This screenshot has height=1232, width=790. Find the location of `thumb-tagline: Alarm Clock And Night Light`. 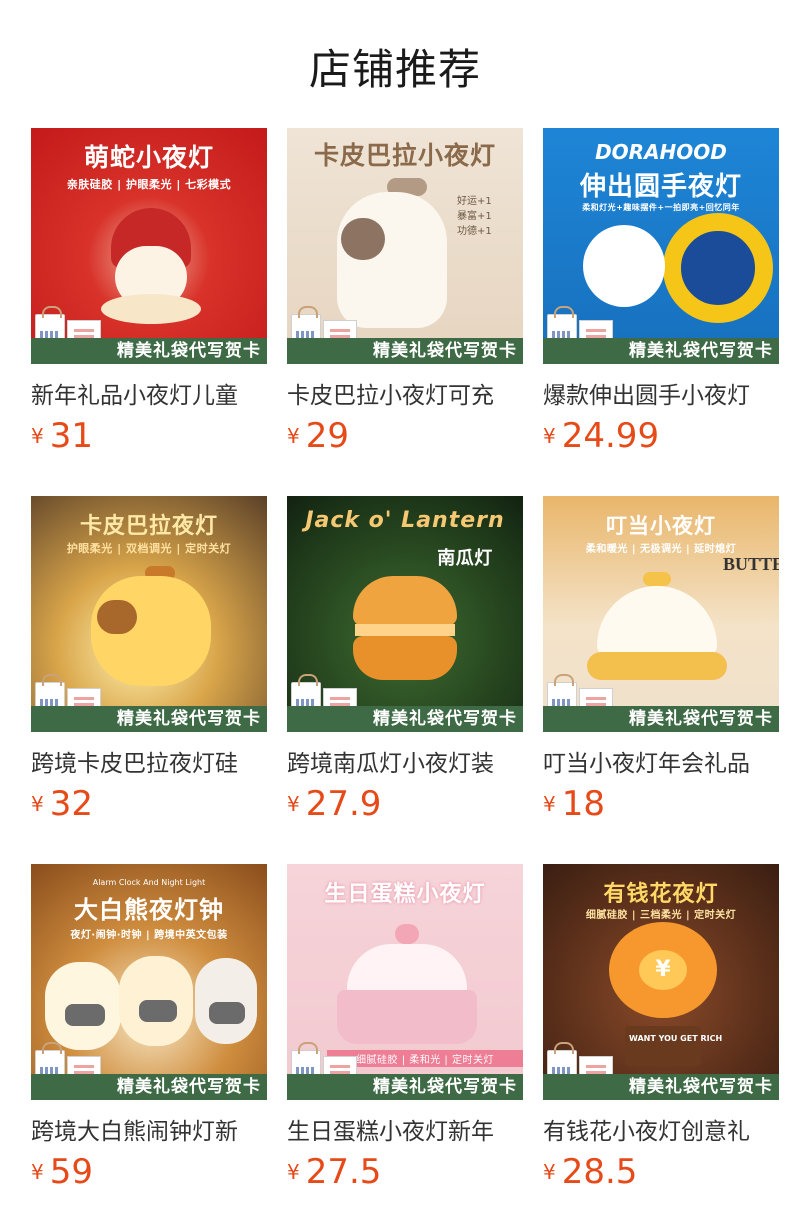

thumb-tagline: Alarm Clock And Night Light is located at coordinates (149, 882).